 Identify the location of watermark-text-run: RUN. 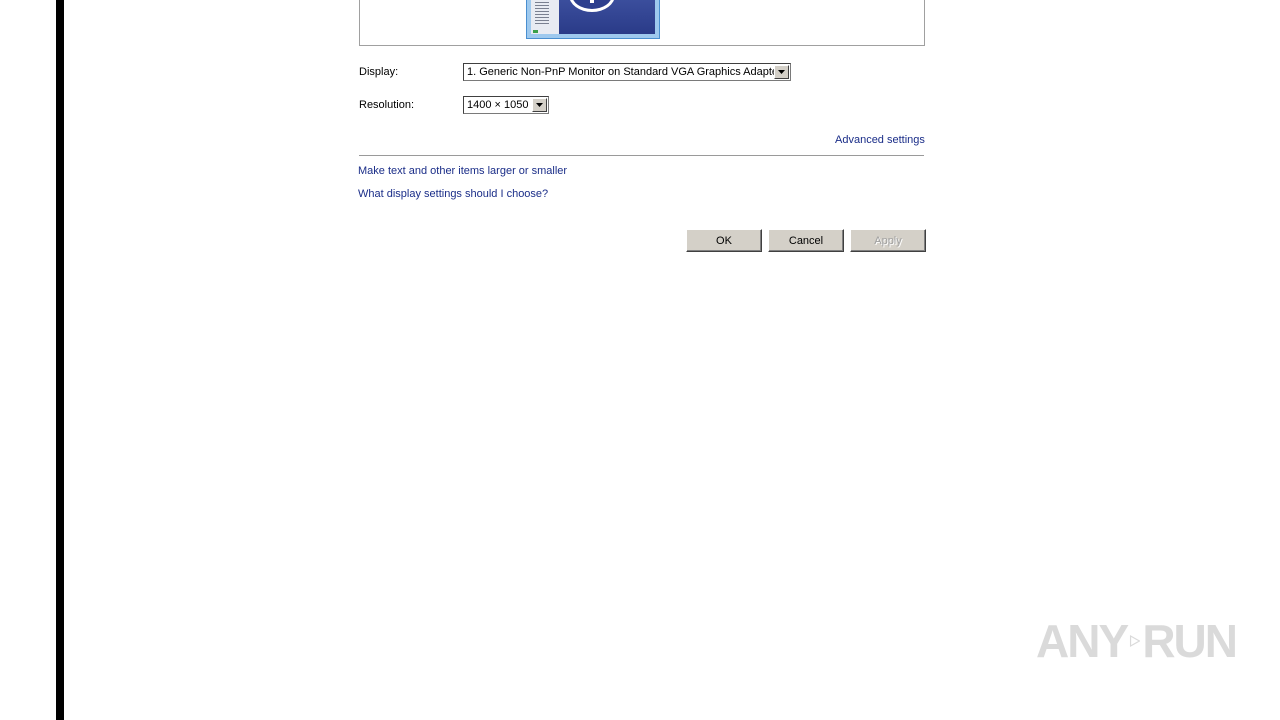
(1190, 641).